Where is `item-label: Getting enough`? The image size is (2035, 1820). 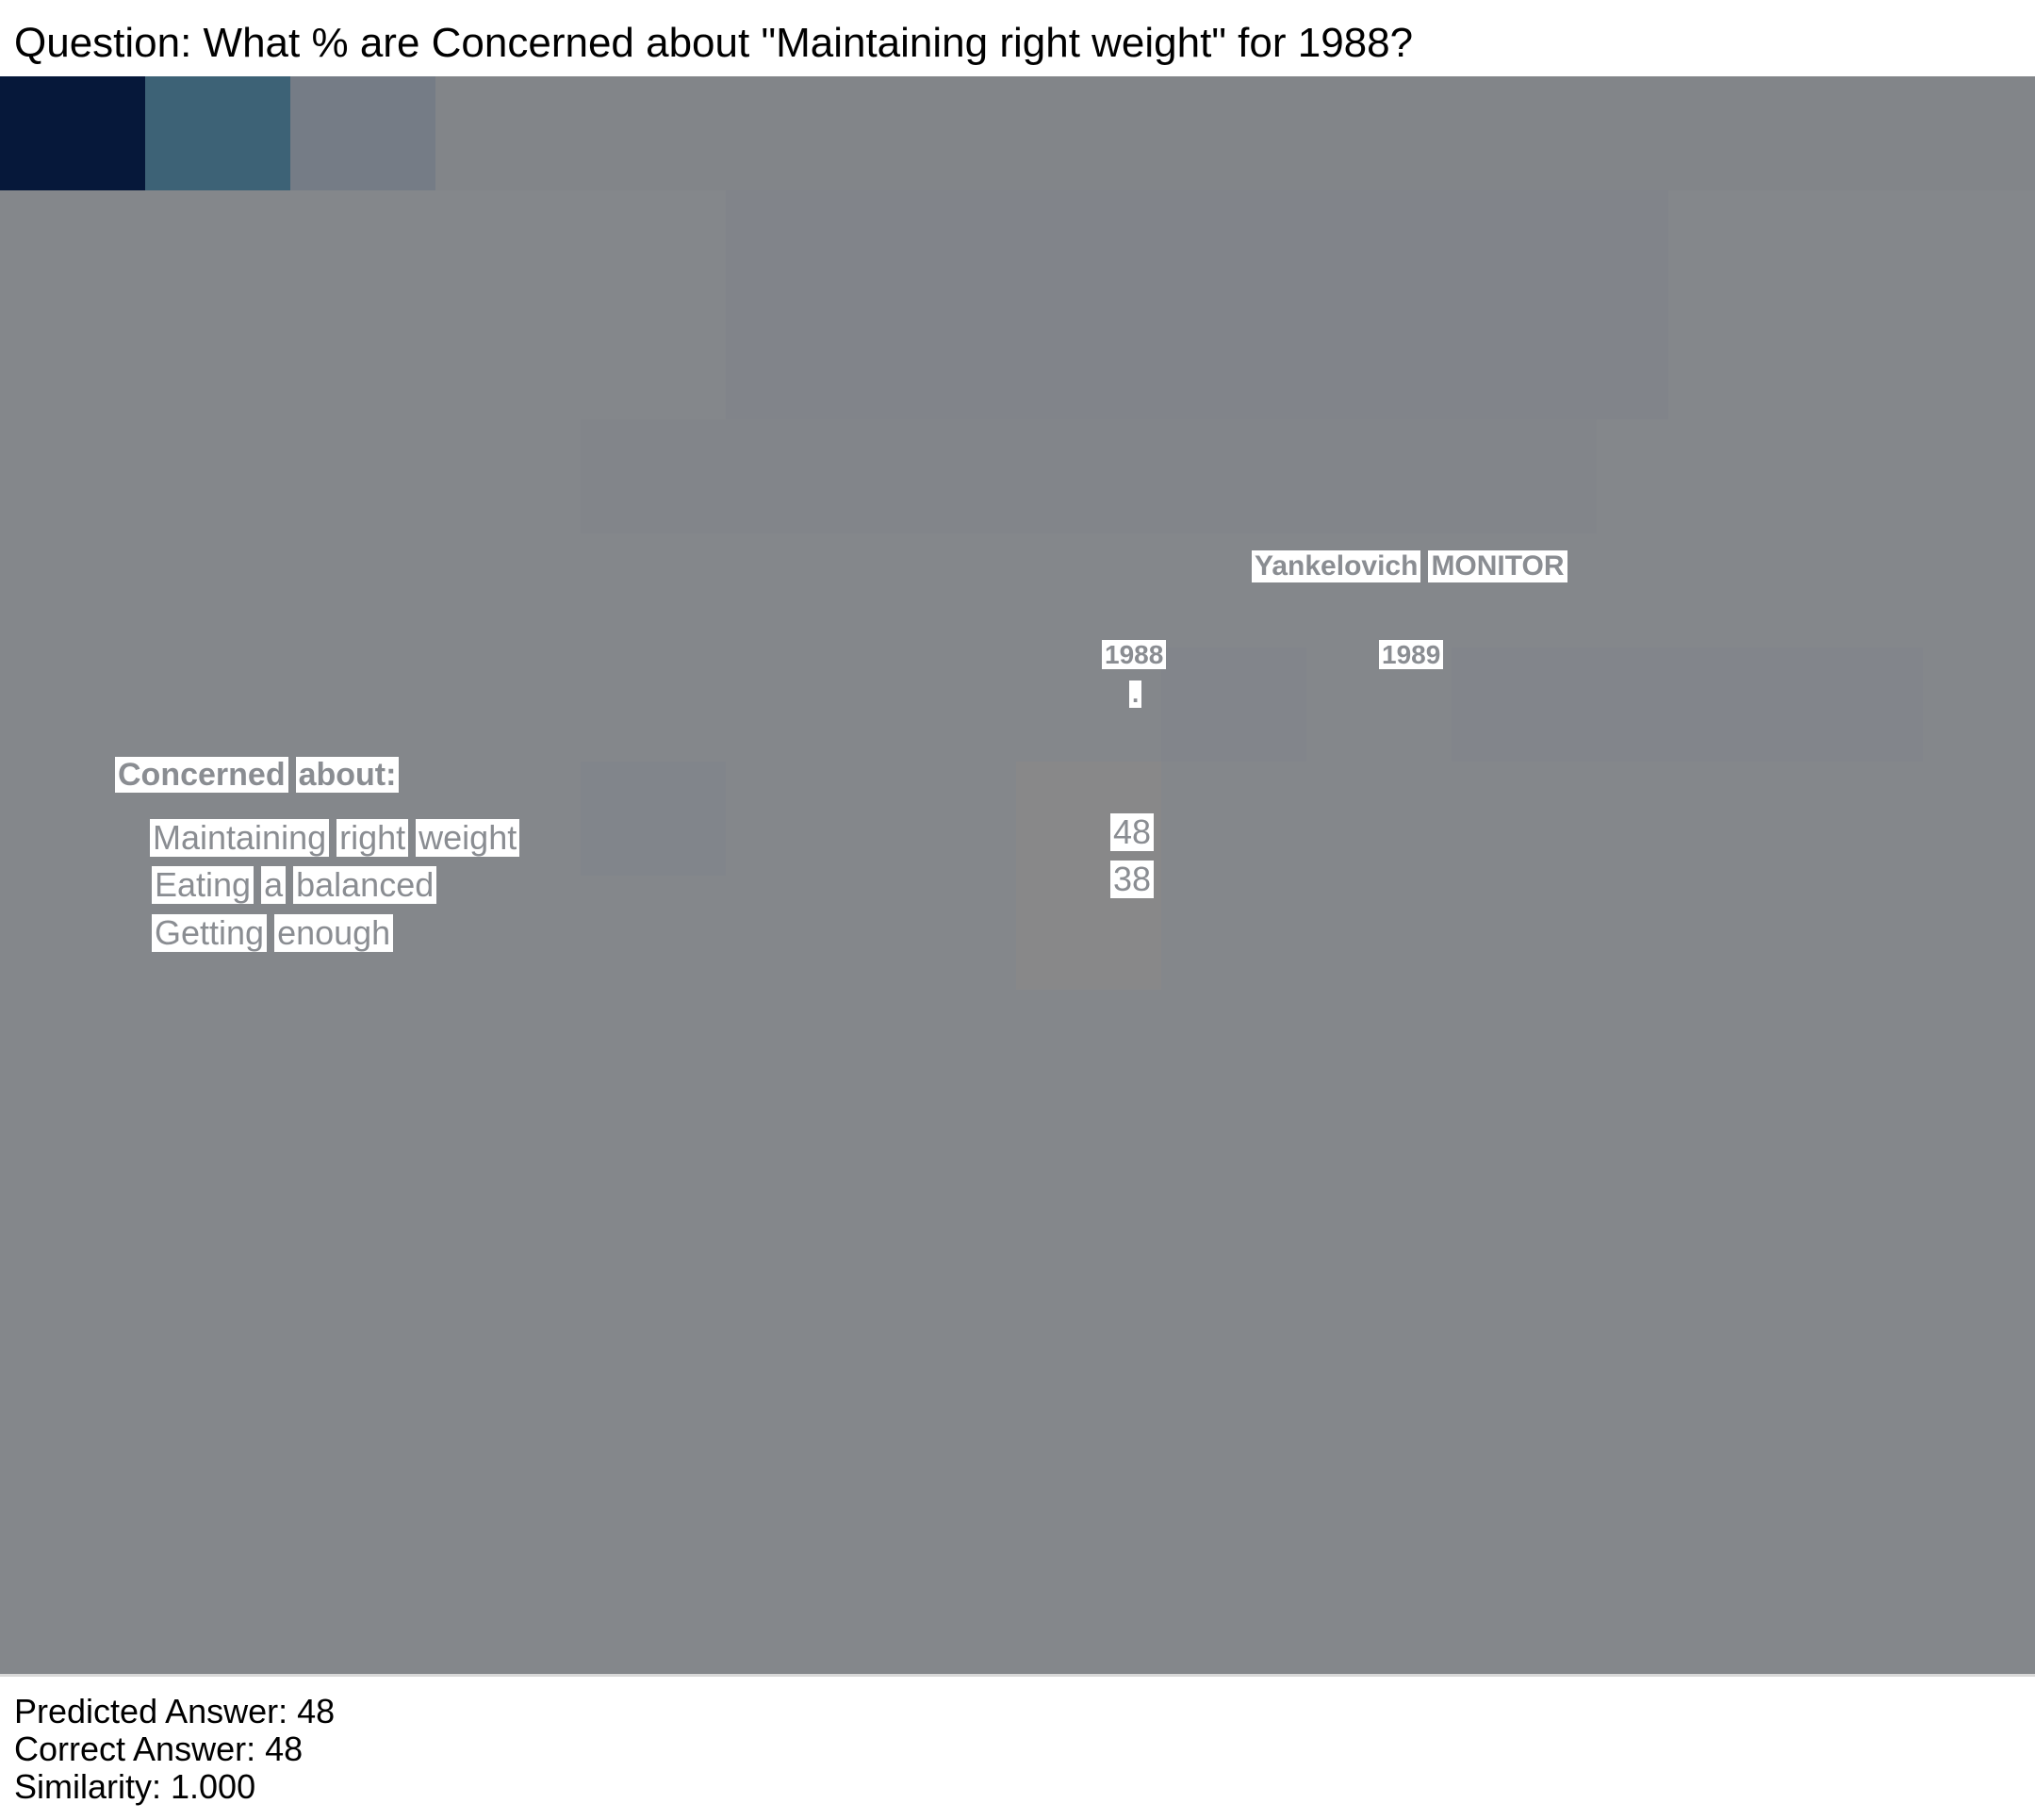 item-label: Getting enough is located at coordinates (273, 933).